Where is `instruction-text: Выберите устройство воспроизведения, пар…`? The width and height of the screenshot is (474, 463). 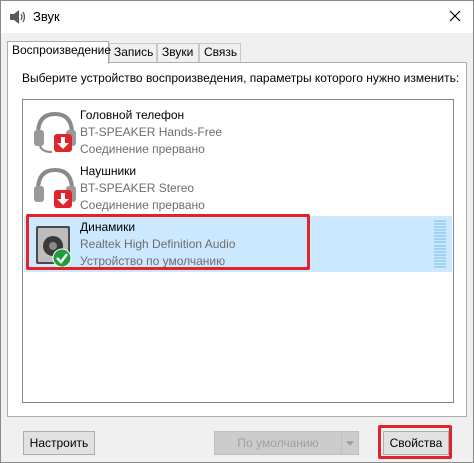
instruction-text: Выберите устройство воспроизведения, пар… is located at coordinates (241, 78).